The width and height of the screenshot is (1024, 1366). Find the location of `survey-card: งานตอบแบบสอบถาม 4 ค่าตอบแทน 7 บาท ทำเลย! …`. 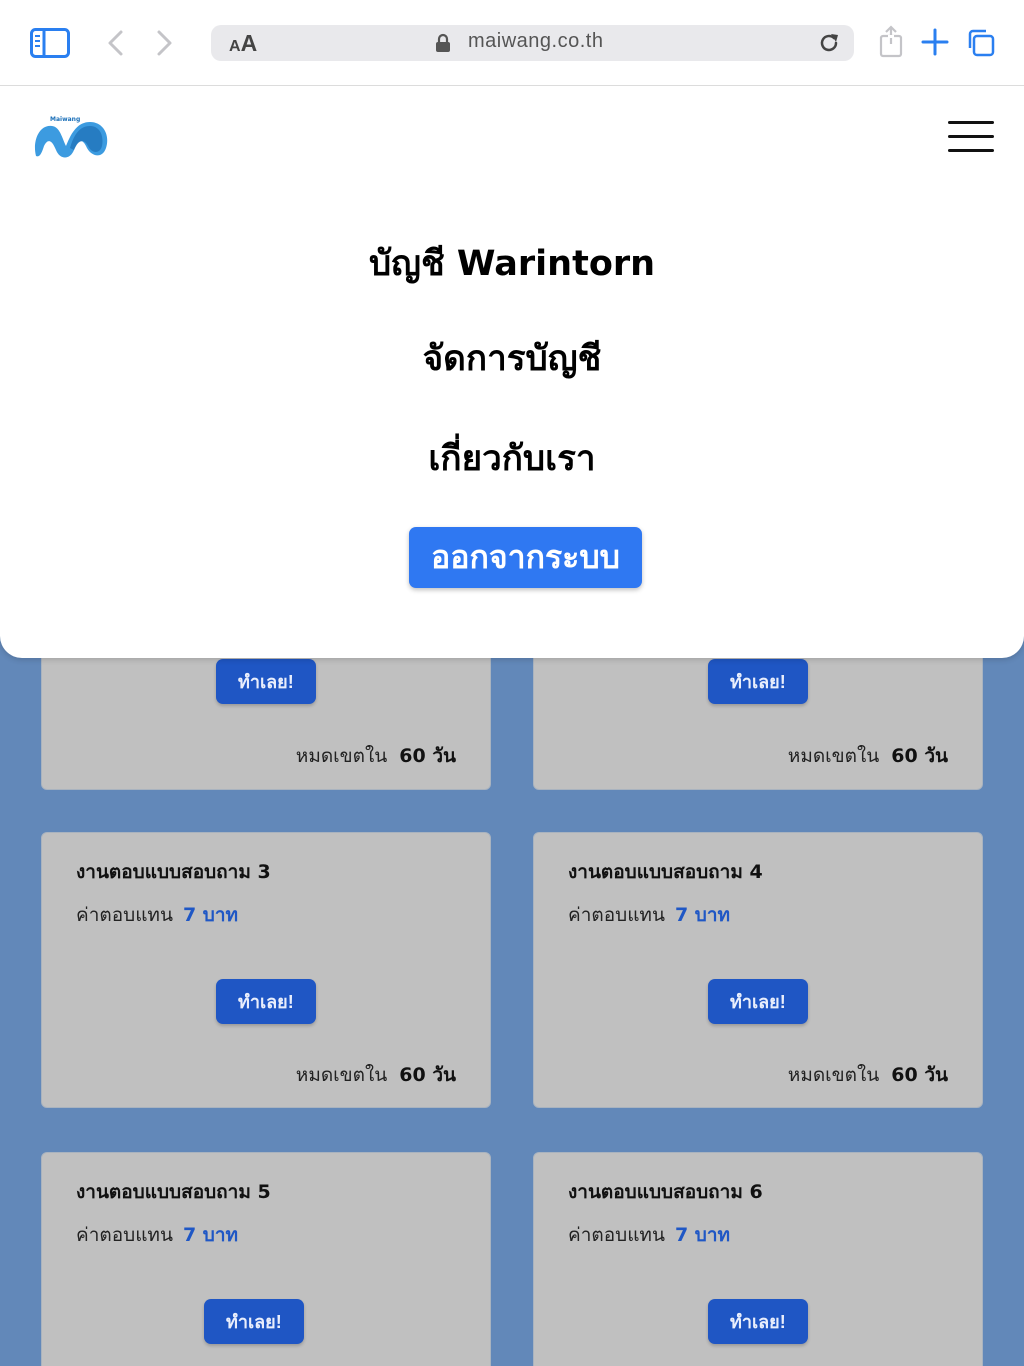

survey-card: งานตอบแบบสอบถาม 4 ค่าตอบแทน 7 บาท ทำเลย! … is located at coordinates (758, 970).